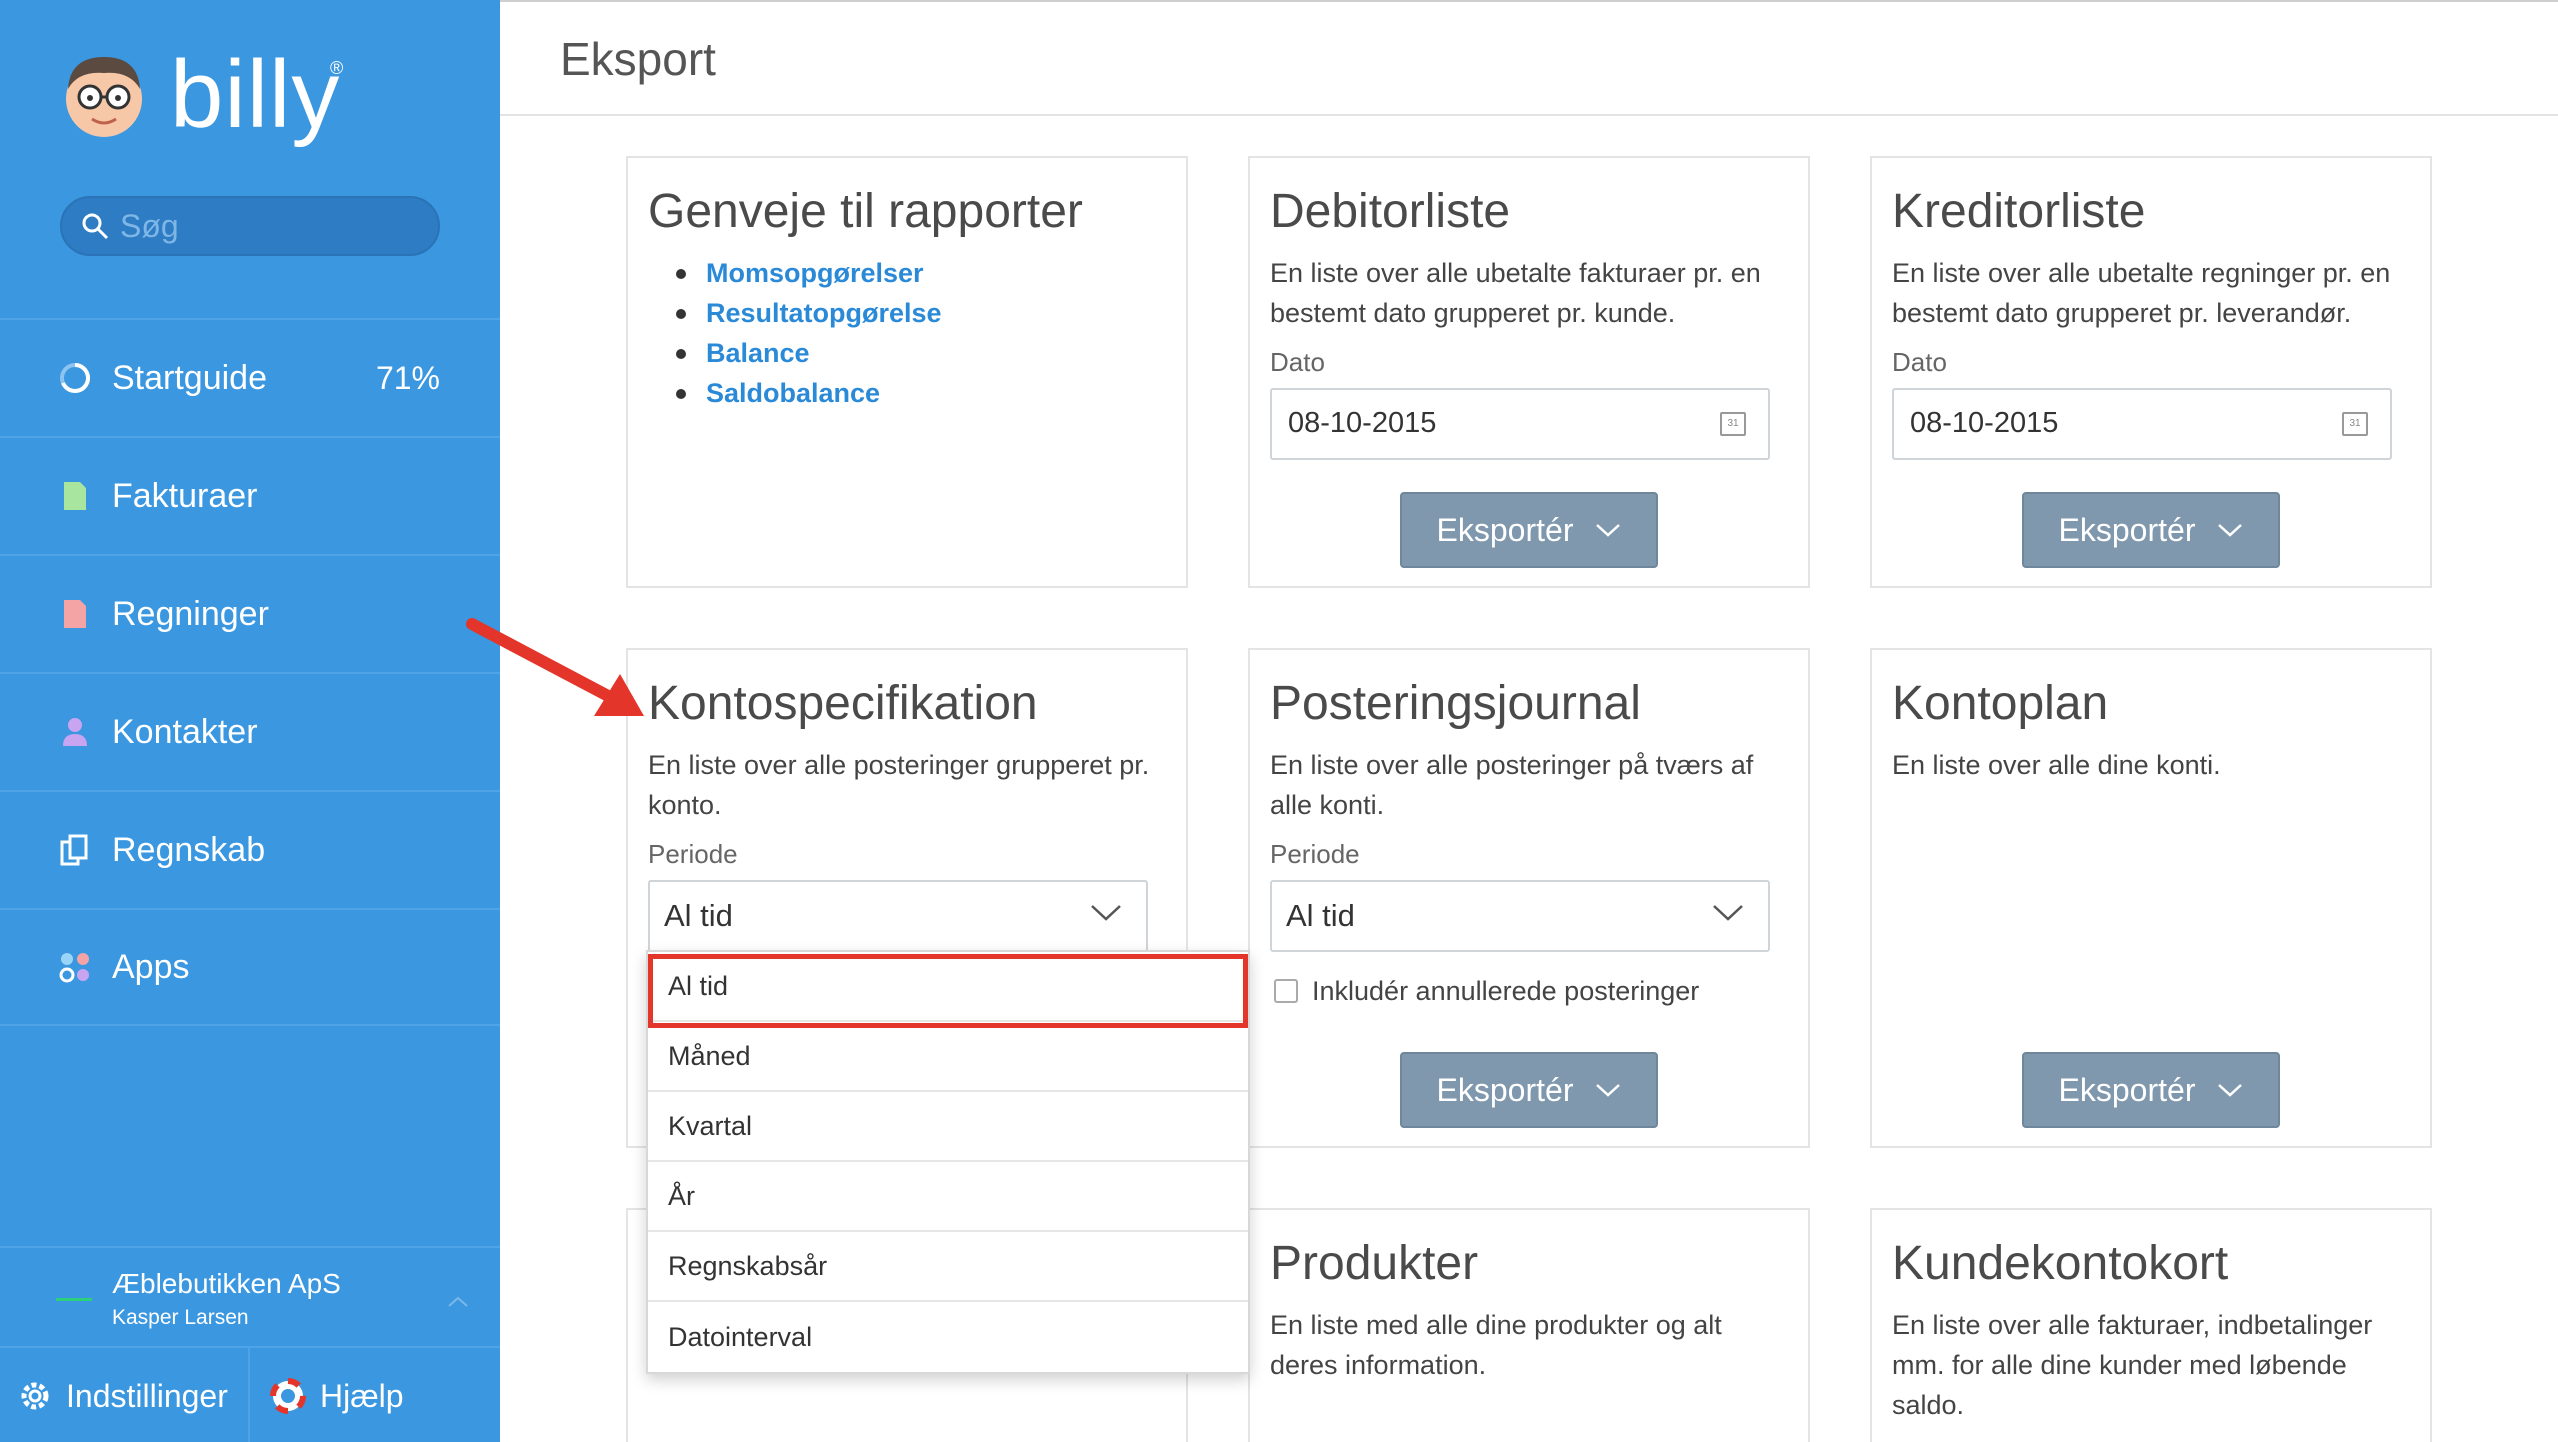 The image size is (2558, 1442). Describe the element at coordinates (75, 496) in the screenshot. I see `document-green-icon` at that location.